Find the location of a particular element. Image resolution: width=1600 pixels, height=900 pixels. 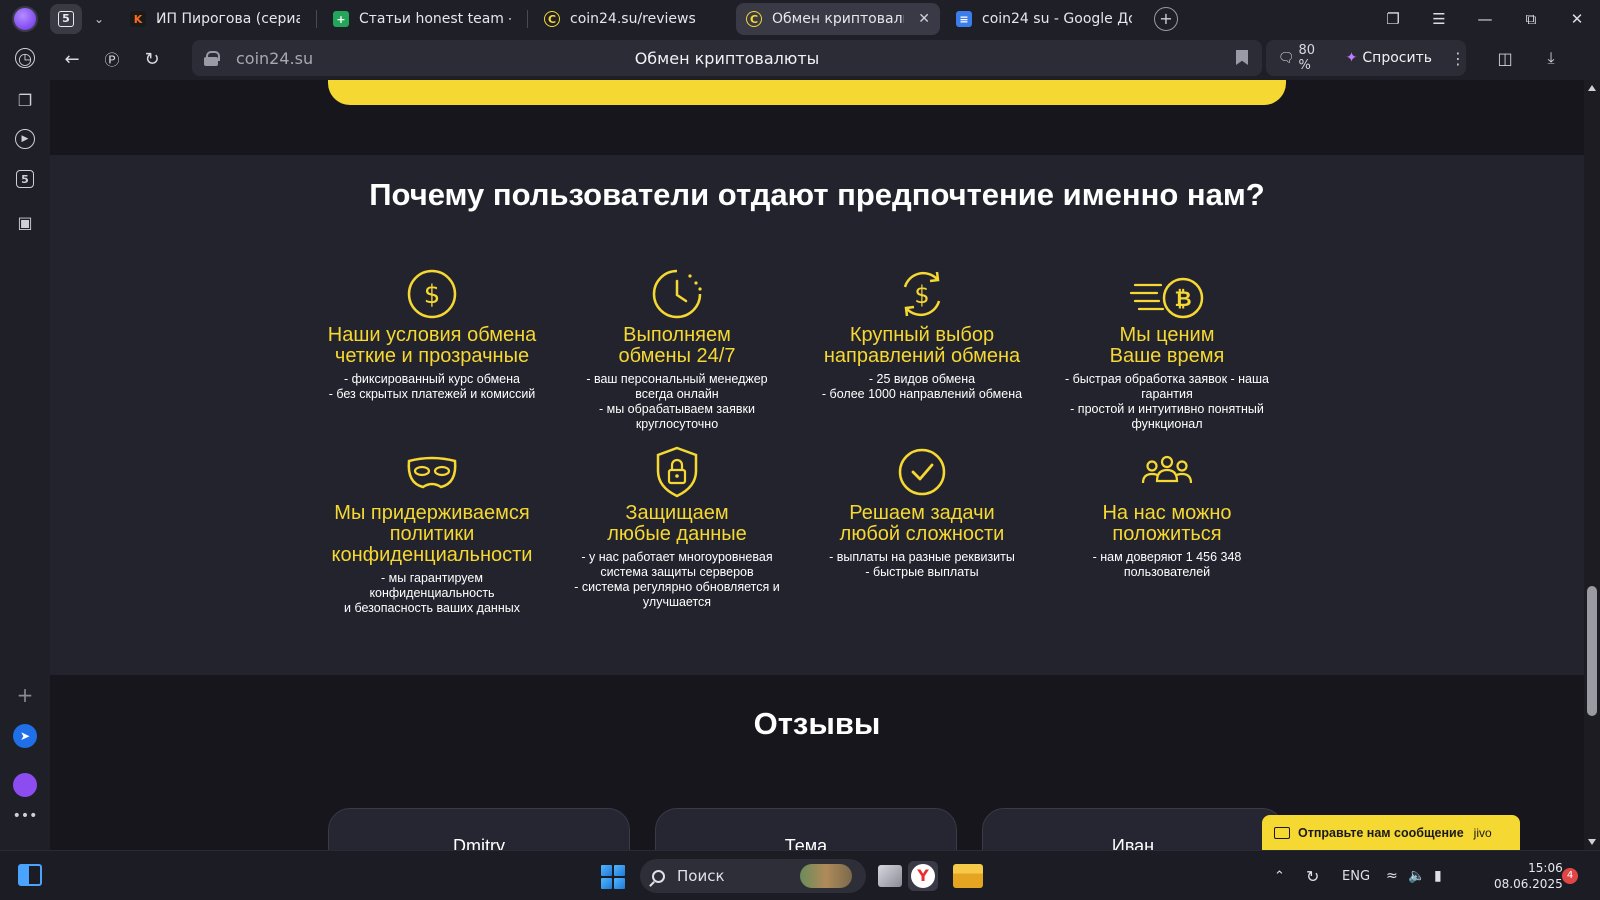

notification-badge: 4 is located at coordinates (1570, 876).